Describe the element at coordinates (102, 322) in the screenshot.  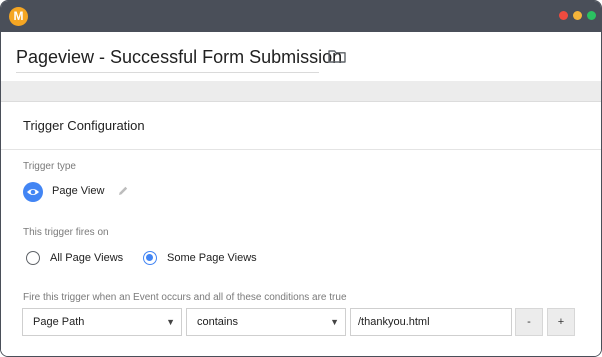
I see `variable-select: Page Path ▼` at that location.